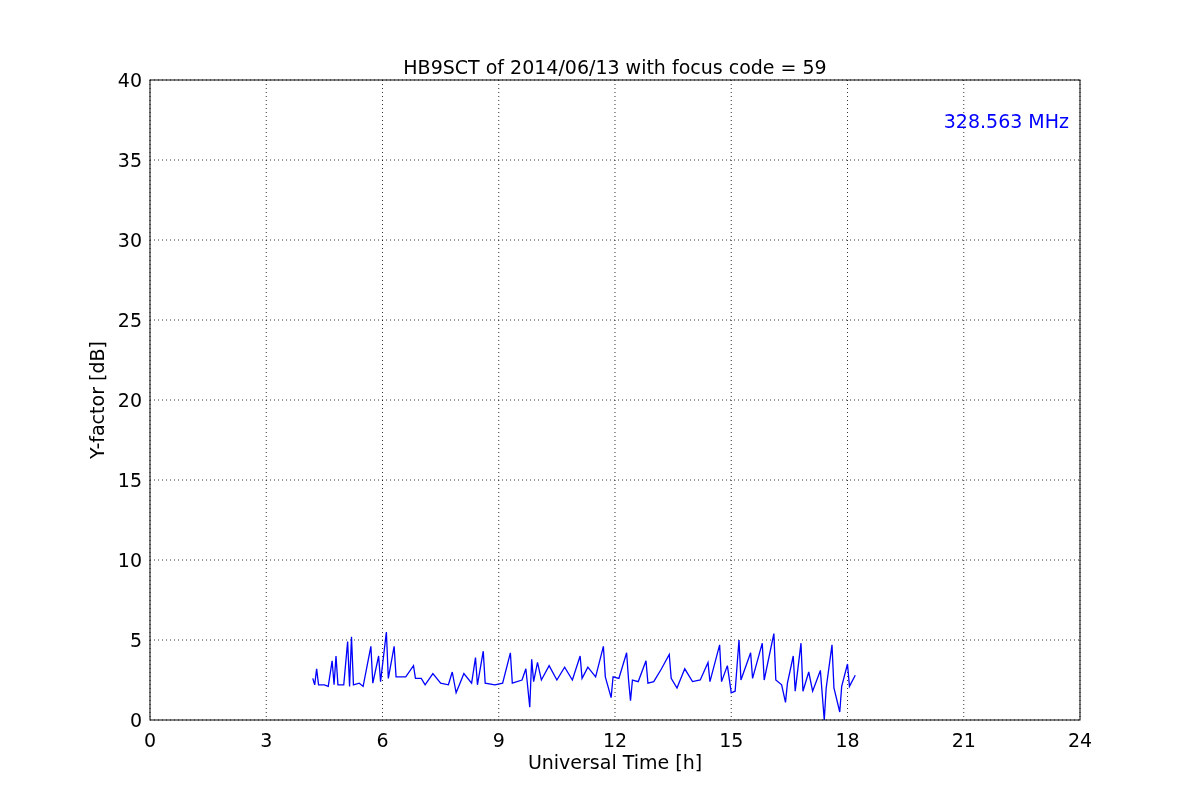 This screenshot has height=800, width=1200. Describe the element at coordinates (615, 740) in the screenshot. I see `x-tick-label: 12` at that location.